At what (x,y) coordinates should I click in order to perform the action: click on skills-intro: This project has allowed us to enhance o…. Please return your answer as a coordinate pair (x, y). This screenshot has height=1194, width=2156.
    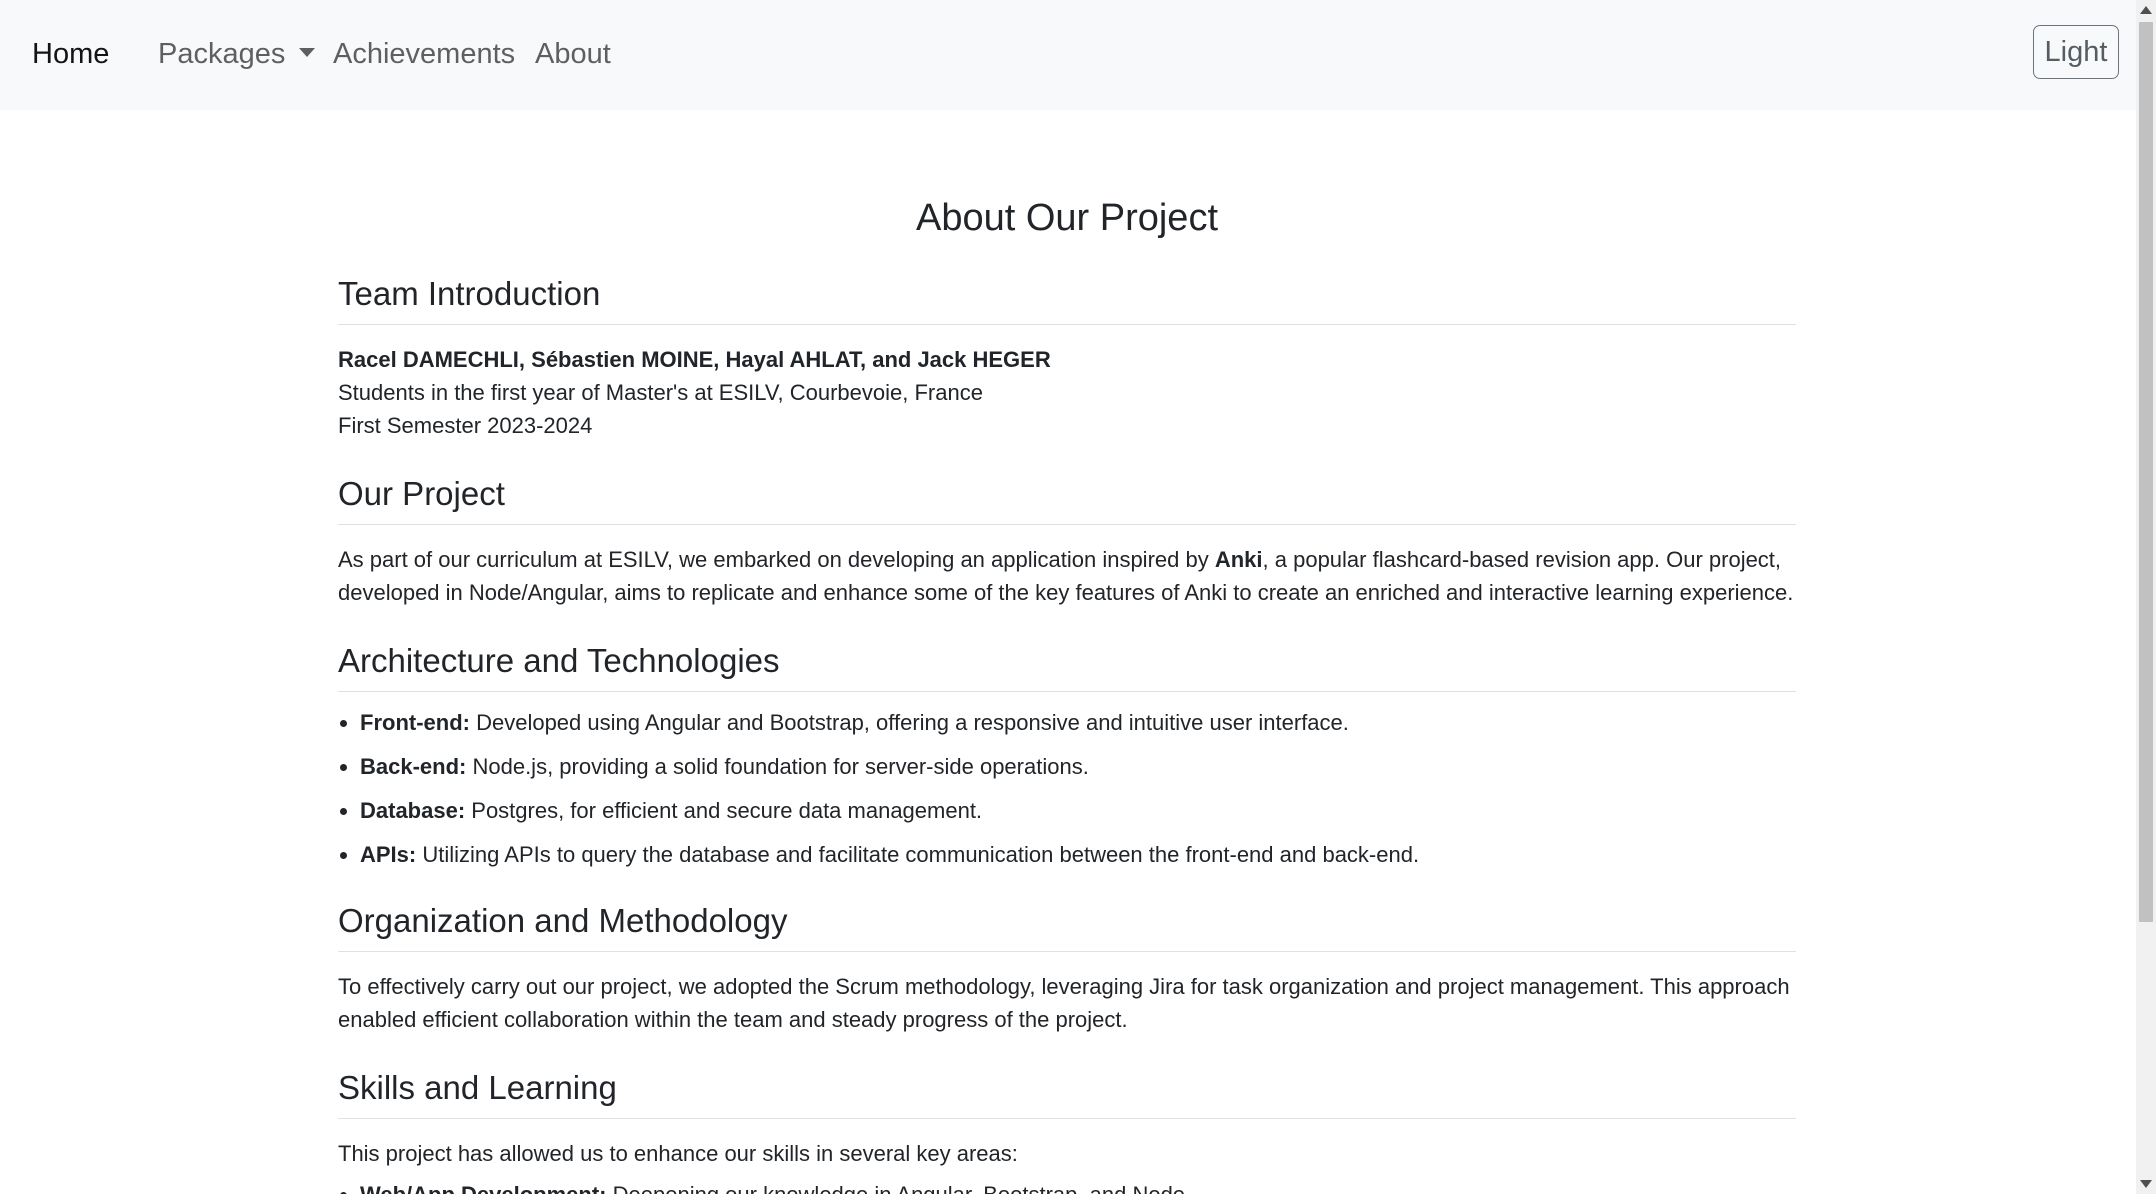
    Looking at the image, I should click on (678, 1153).